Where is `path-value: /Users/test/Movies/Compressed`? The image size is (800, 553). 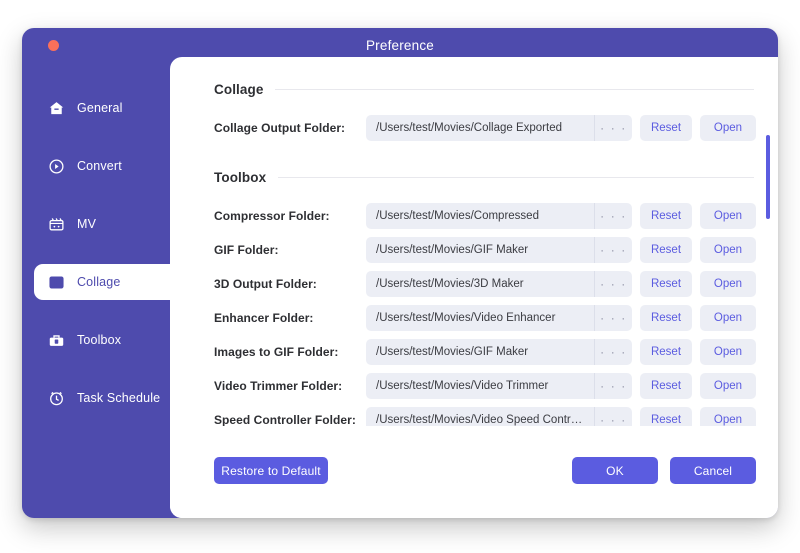
path-value: /Users/test/Movies/Compressed is located at coordinates (457, 216).